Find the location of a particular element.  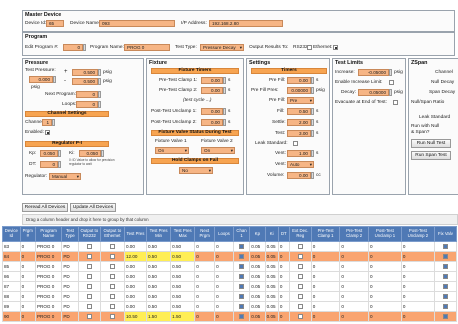

pretest-clamp1-spinner is located at coordinates (224, 80).